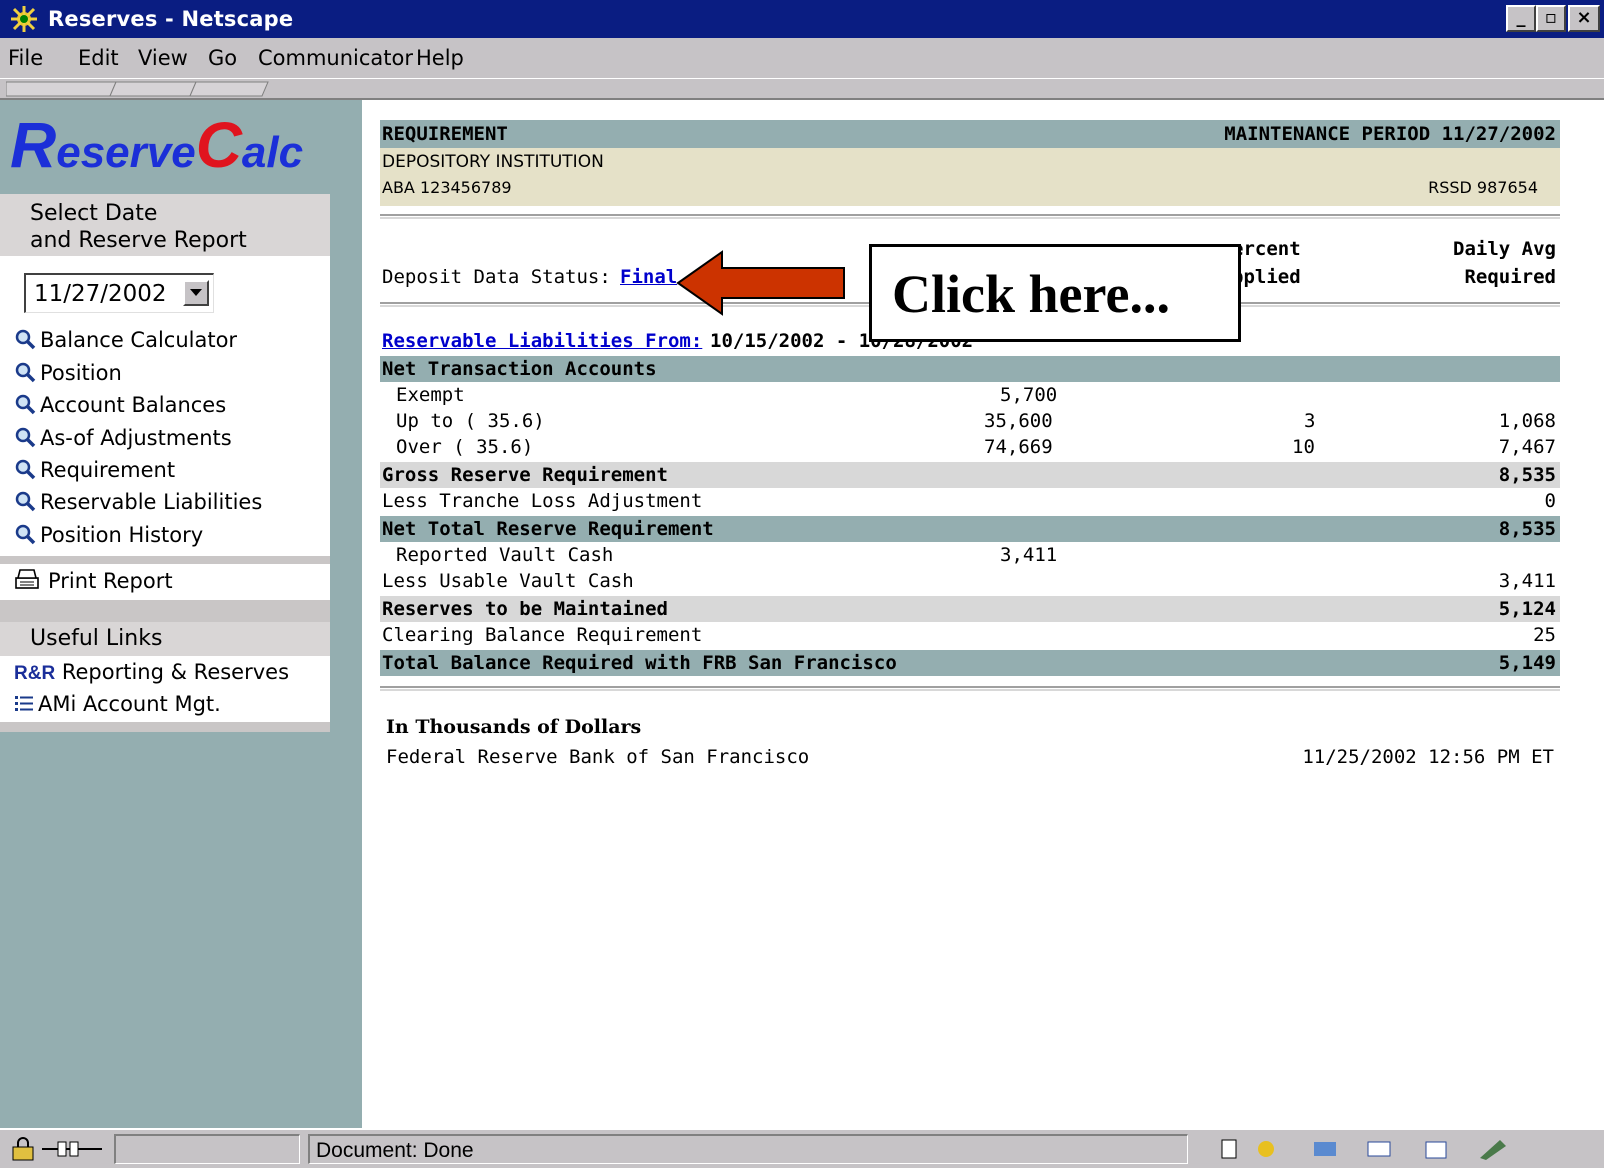 The width and height of the screenshot is (1604, 1168). Describe the element at coordinates (514, 727) in the screenshot. I see `units-note: In Thousands of Dollars` at that location.